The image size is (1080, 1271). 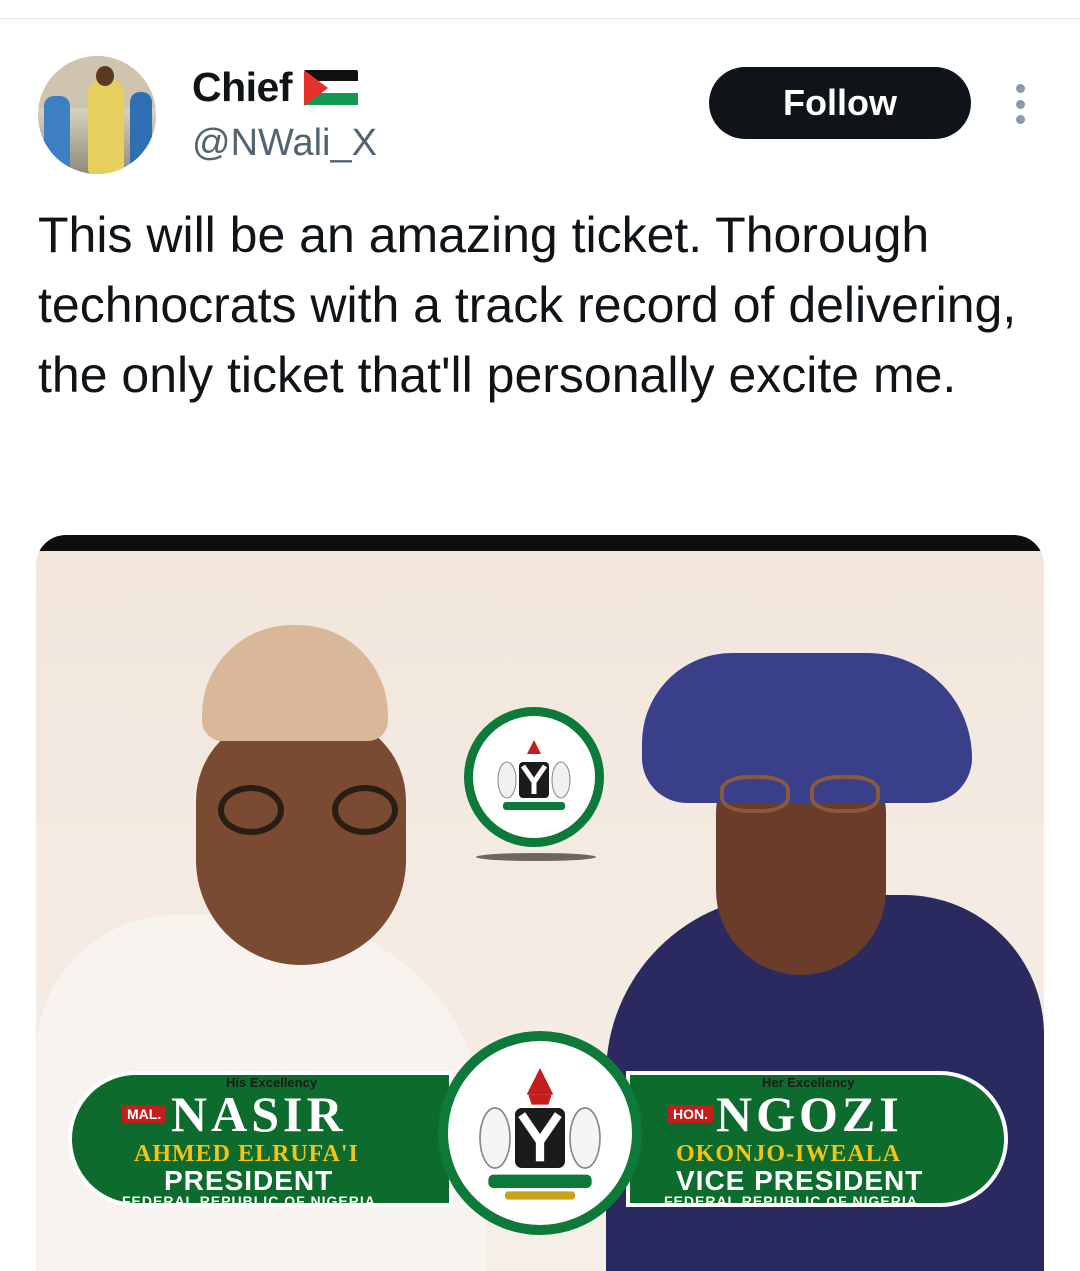 I want to click on name-row: Chief, so click(x=275, y=87).